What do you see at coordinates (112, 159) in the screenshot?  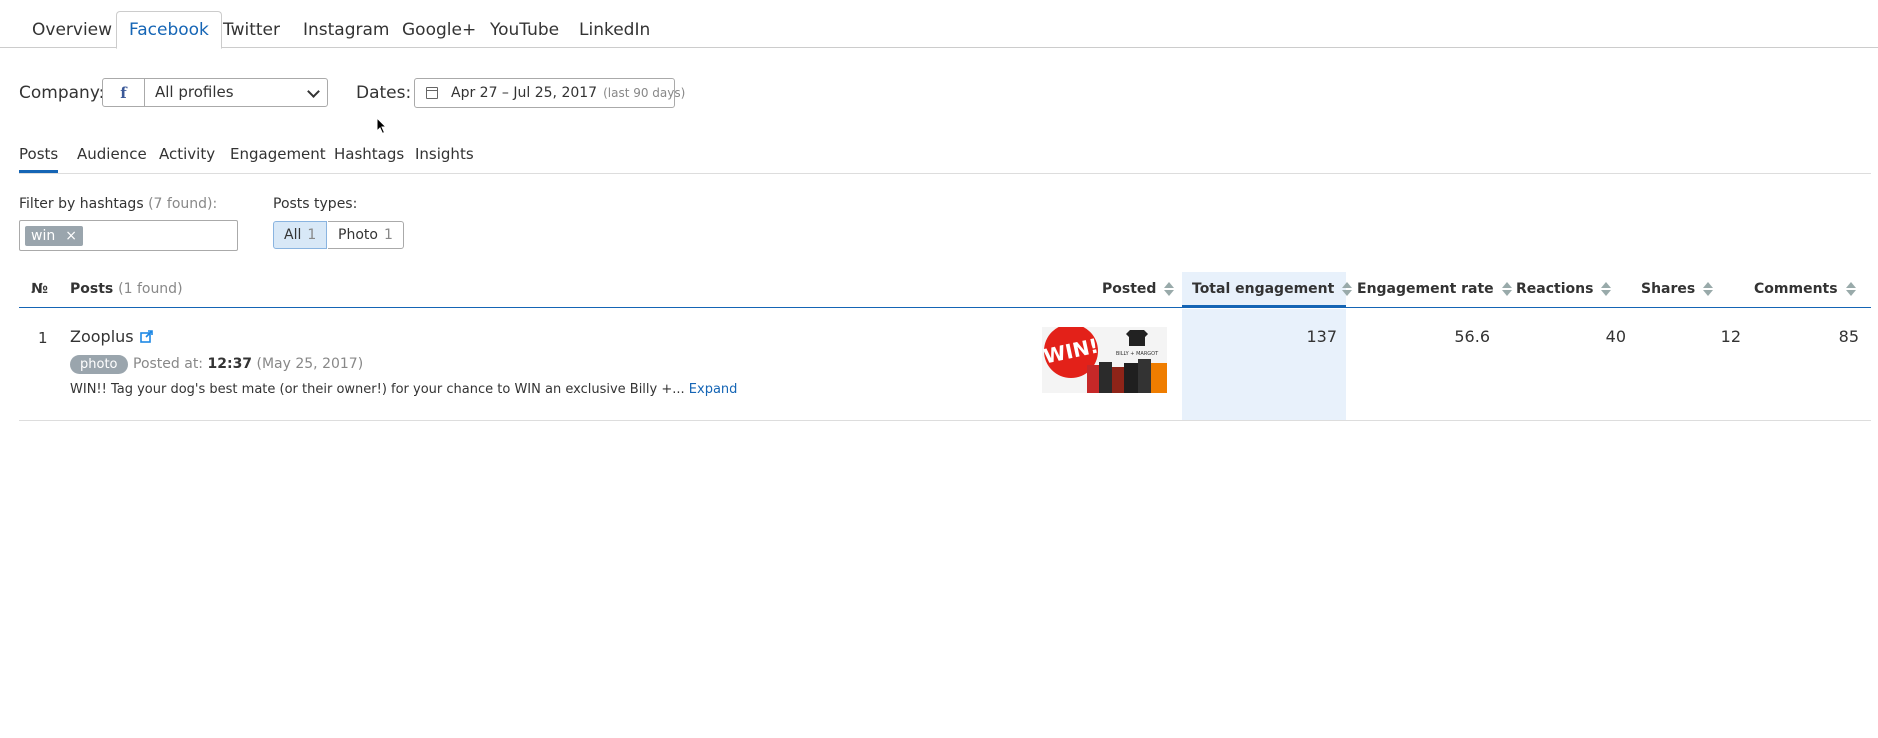 I see `tab-audience: Audience` at bounding box center [112, 159].